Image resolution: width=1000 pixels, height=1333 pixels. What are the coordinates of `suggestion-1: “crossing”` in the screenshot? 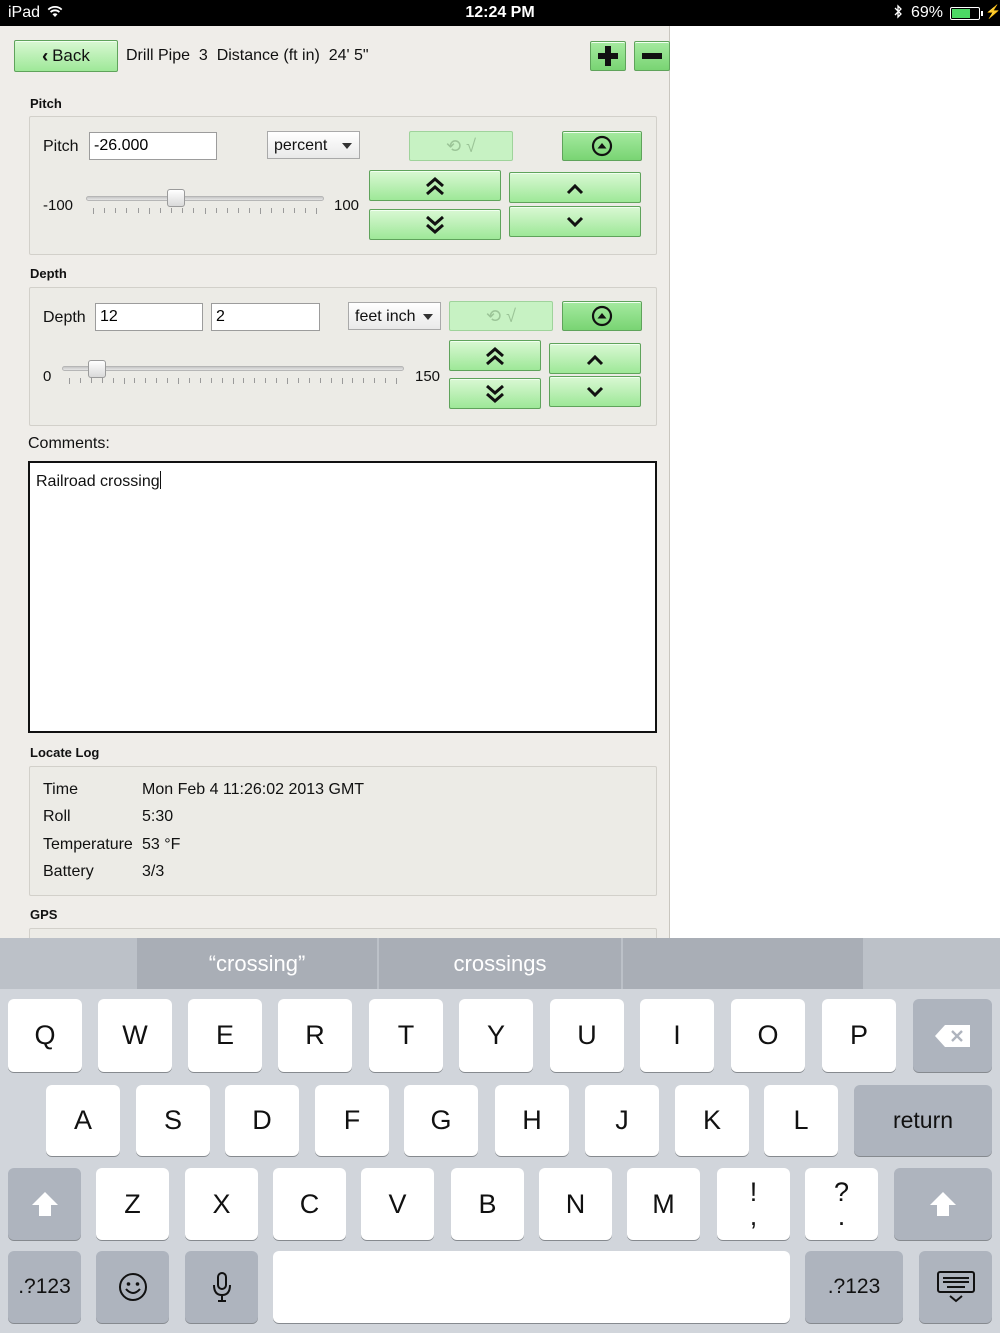 It's located at (257, 963).